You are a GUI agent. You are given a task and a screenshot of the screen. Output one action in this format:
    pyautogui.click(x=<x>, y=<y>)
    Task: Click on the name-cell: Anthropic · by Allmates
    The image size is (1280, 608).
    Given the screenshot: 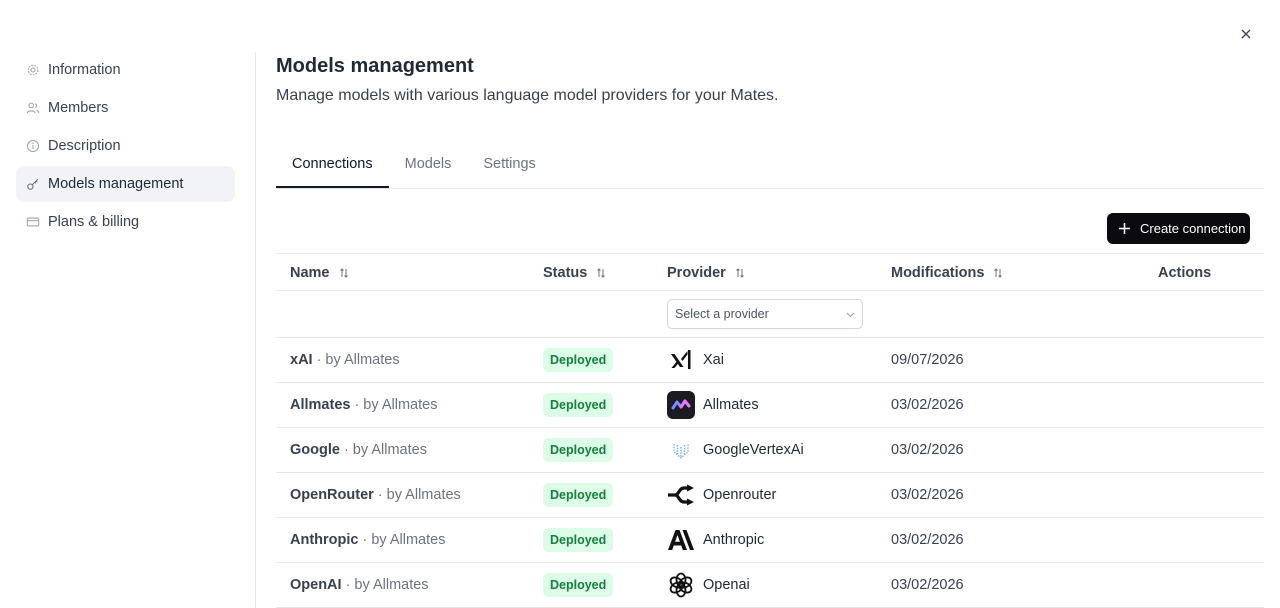 What is the action you would take?
    pyautogui.click(x=367, y=540)
    